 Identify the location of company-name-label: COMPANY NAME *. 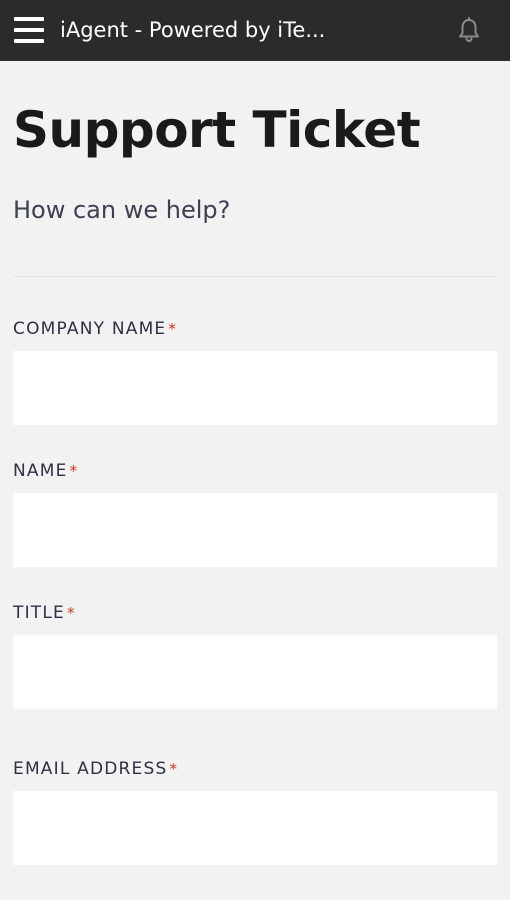
(95, 329).